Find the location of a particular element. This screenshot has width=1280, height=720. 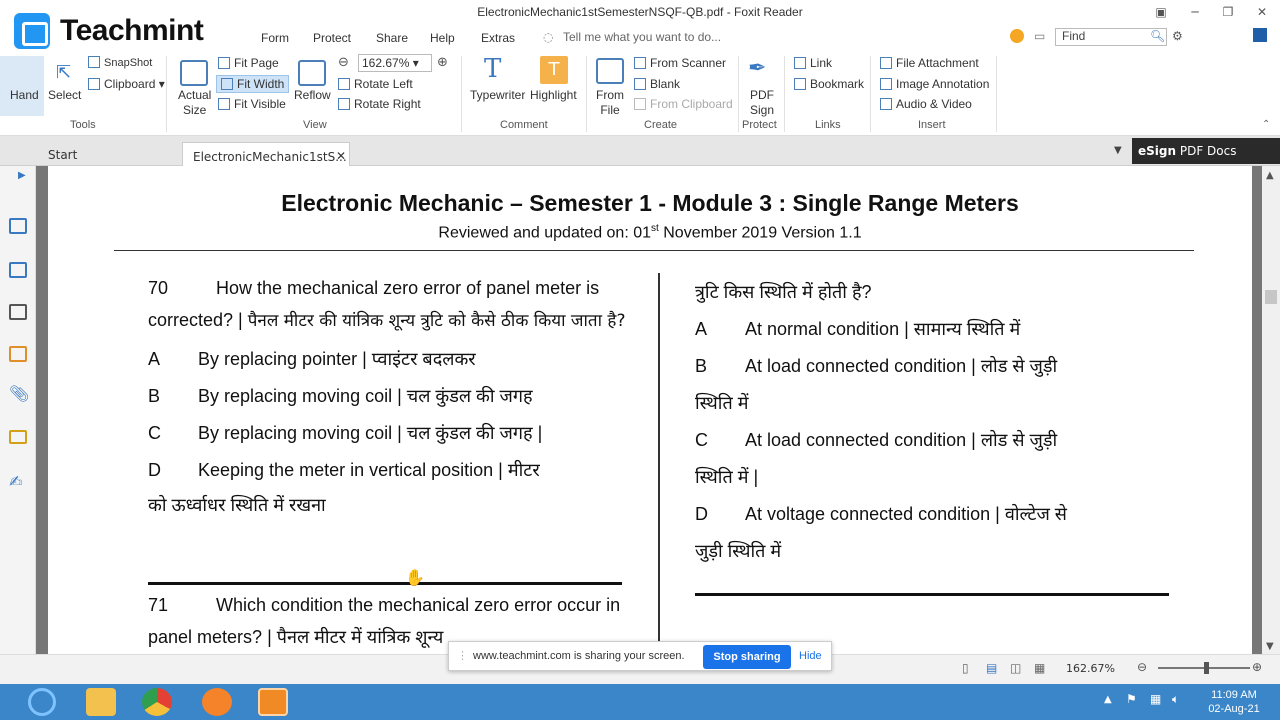

zoom-in-icon: ⊕ is located at coordinates (442, 62).